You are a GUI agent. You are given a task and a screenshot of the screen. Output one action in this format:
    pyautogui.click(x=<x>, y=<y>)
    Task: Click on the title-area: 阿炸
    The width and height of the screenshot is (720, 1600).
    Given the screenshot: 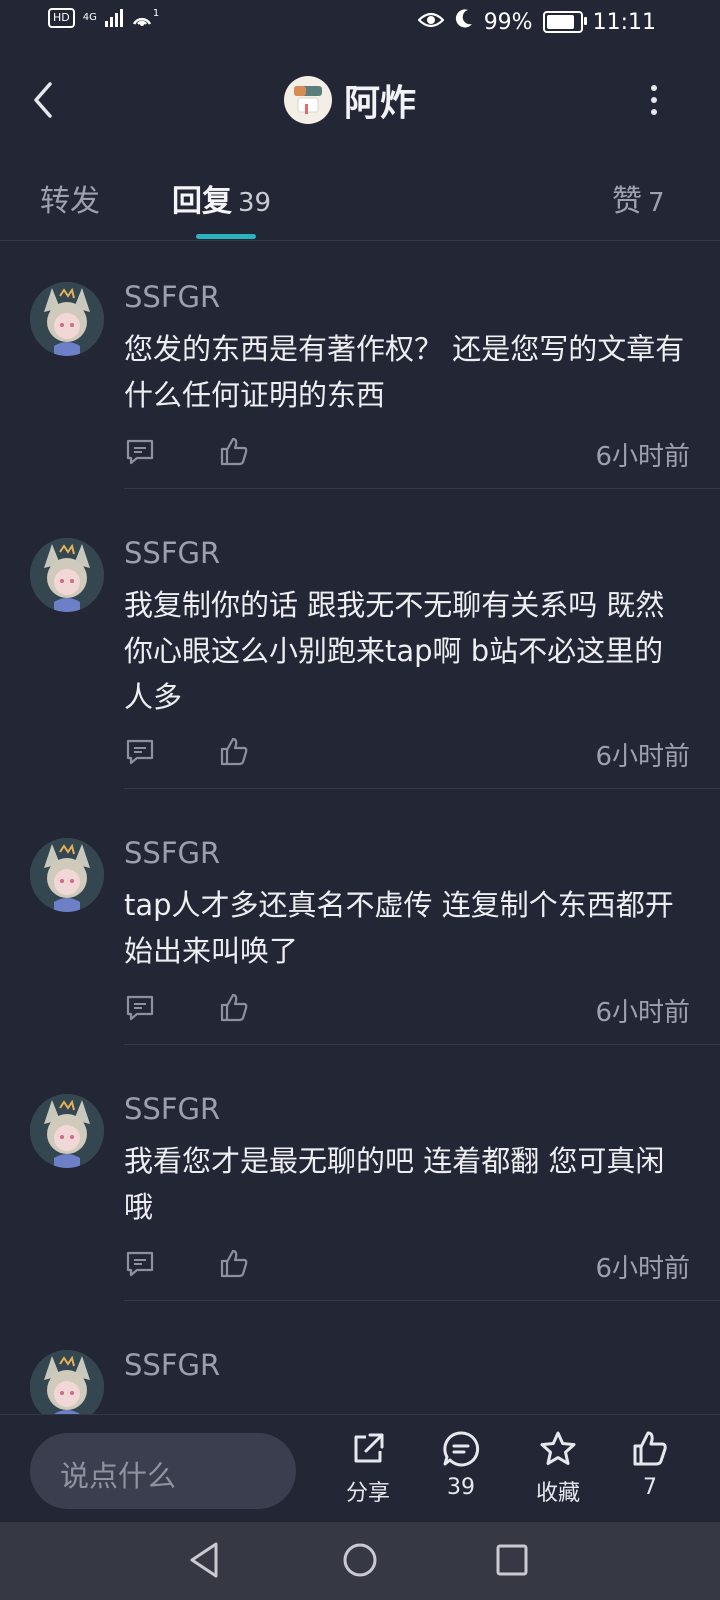 What is the action you would take?
    pyautogui.click(x=350, y=100)
    